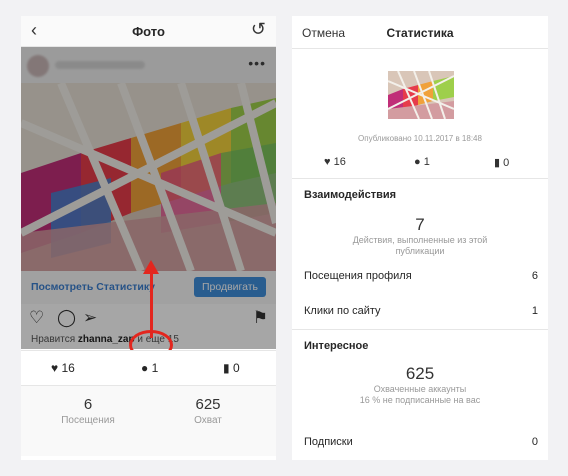  What do you see at coordinates (36, 318) in the screenshot?
I see `heart-icon: ♡` at bounding box center [36, 318].